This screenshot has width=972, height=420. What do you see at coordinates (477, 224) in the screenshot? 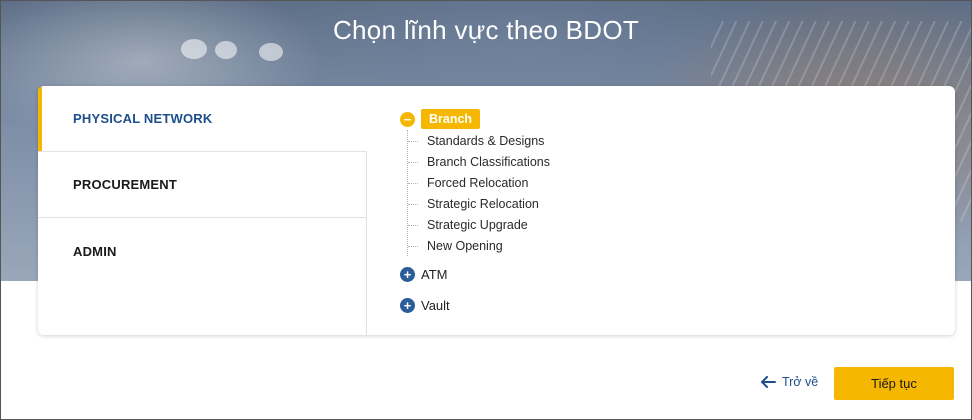
I see `tree-leaf-label: Strategic Upgrade` at bounding box center [477, 224].